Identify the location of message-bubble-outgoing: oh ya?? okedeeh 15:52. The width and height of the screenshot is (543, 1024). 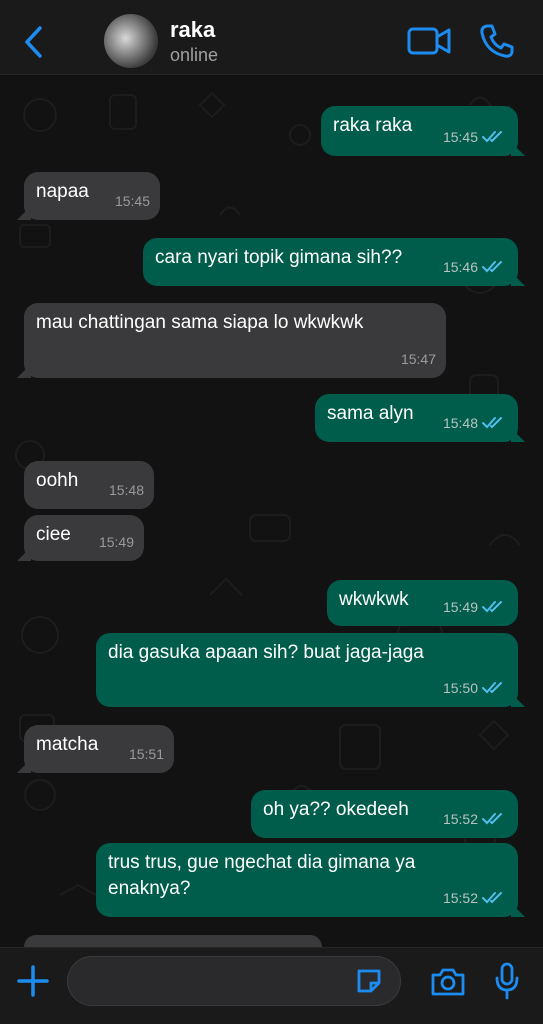
(384, 814).